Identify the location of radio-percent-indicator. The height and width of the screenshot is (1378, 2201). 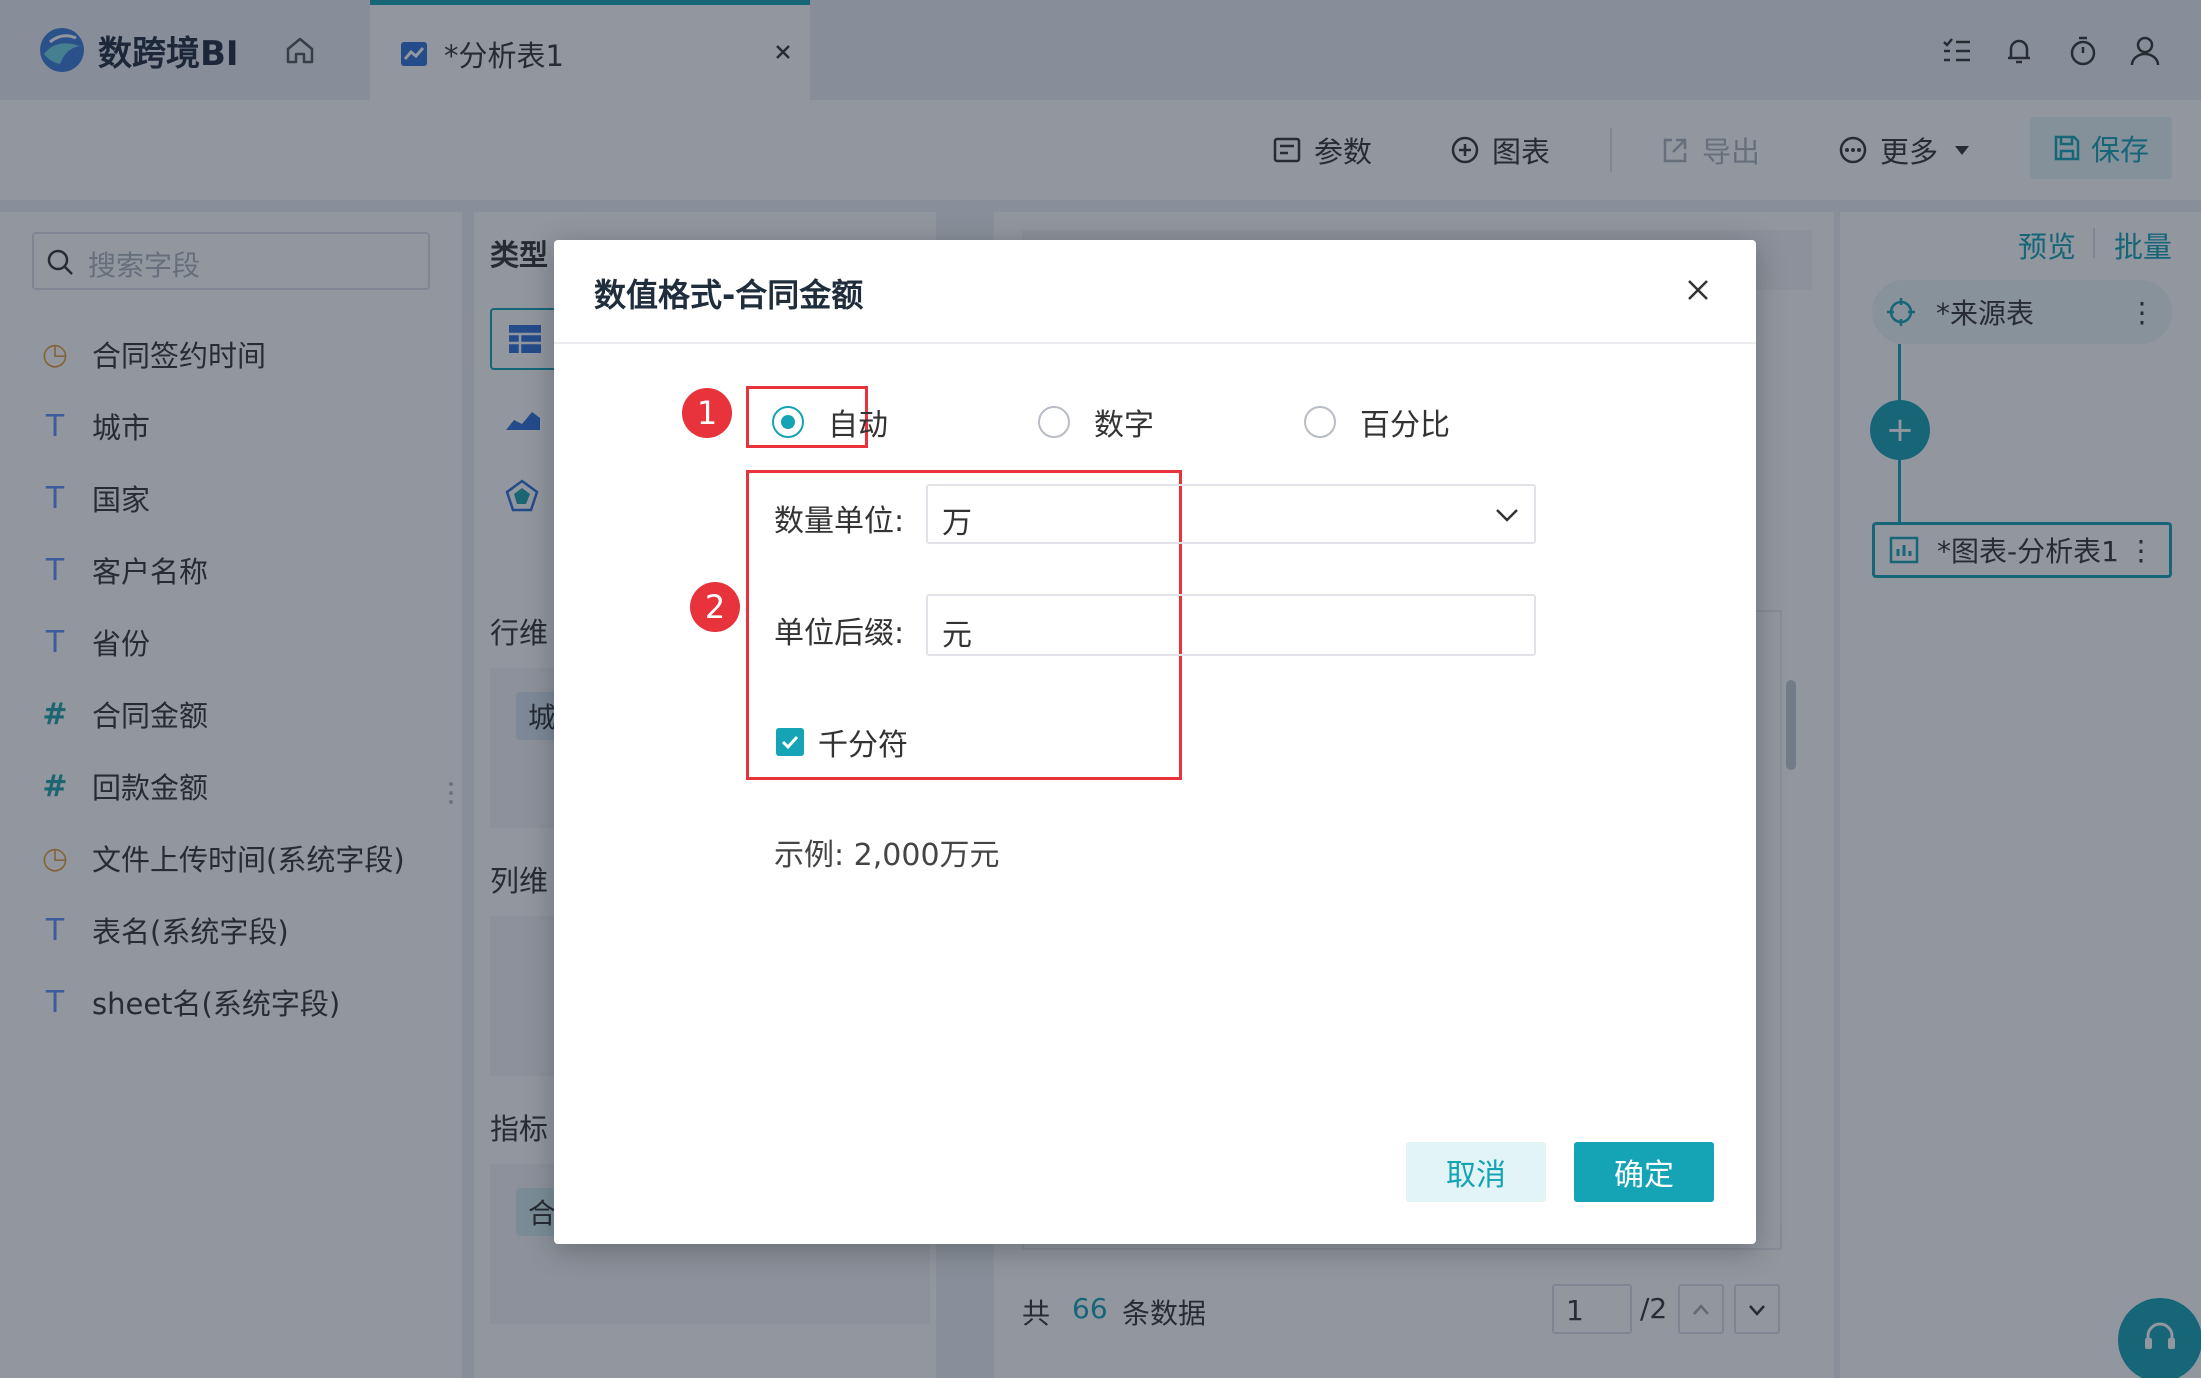
(1320, 422).